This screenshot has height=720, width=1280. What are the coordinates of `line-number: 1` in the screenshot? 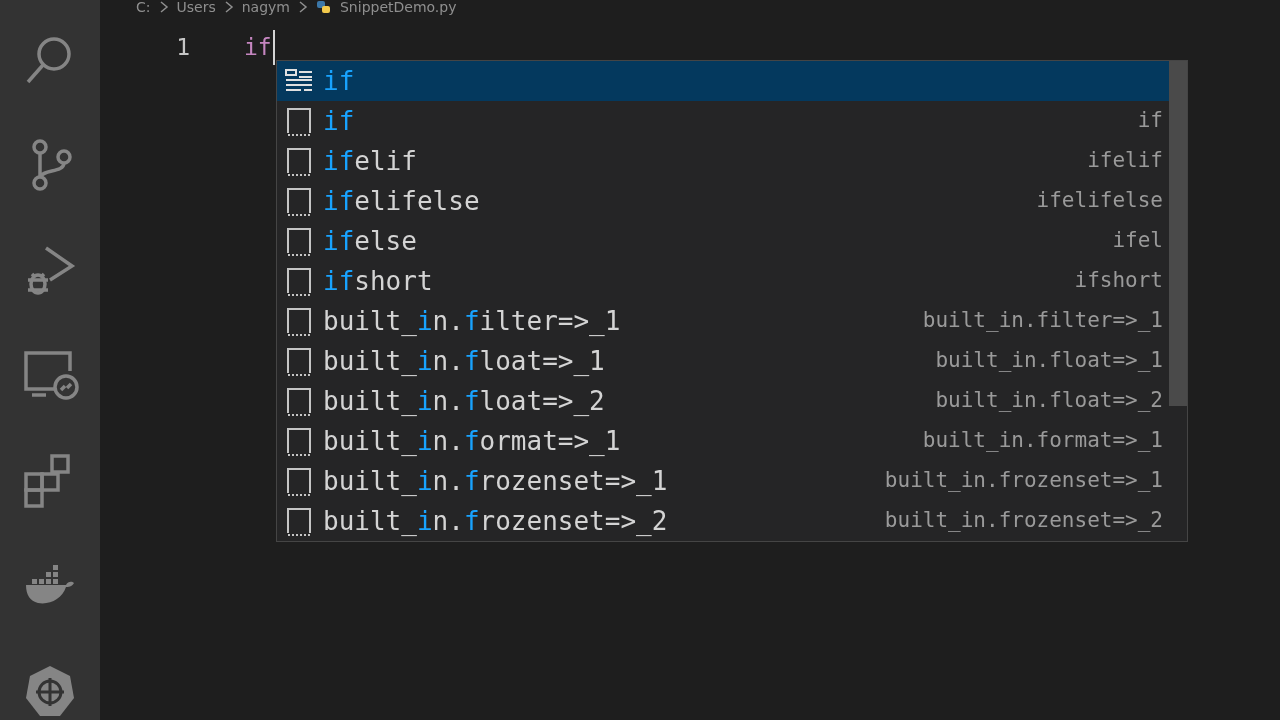 It's located at (182, 47).